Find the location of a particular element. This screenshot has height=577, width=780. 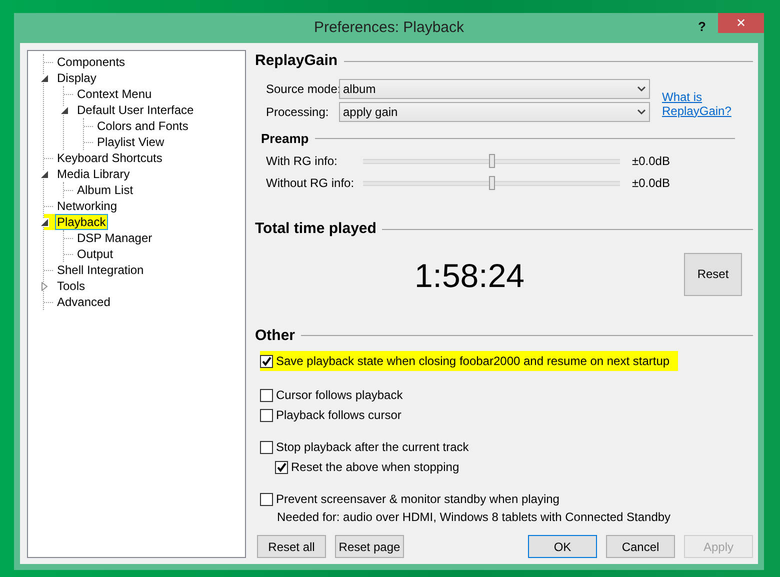

expanded-triangle-icon is located at coordinates (44, 222).